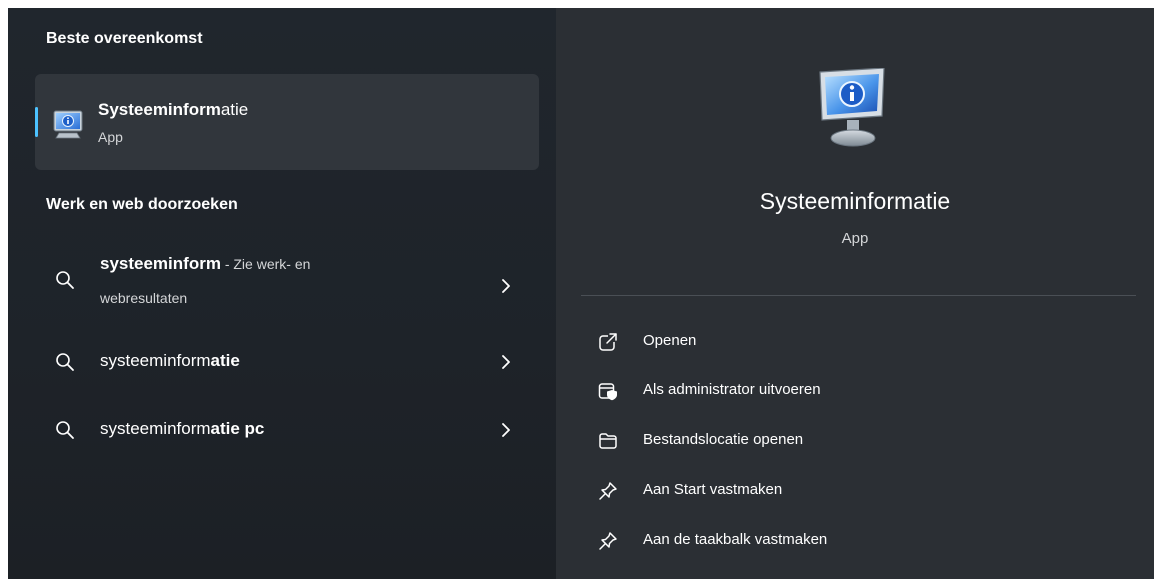 The image size is (1162, 579). What do you see at coordinates (36, 122) in the screenshot?
I see `selection-indicator` at bounding box center [36, 122].